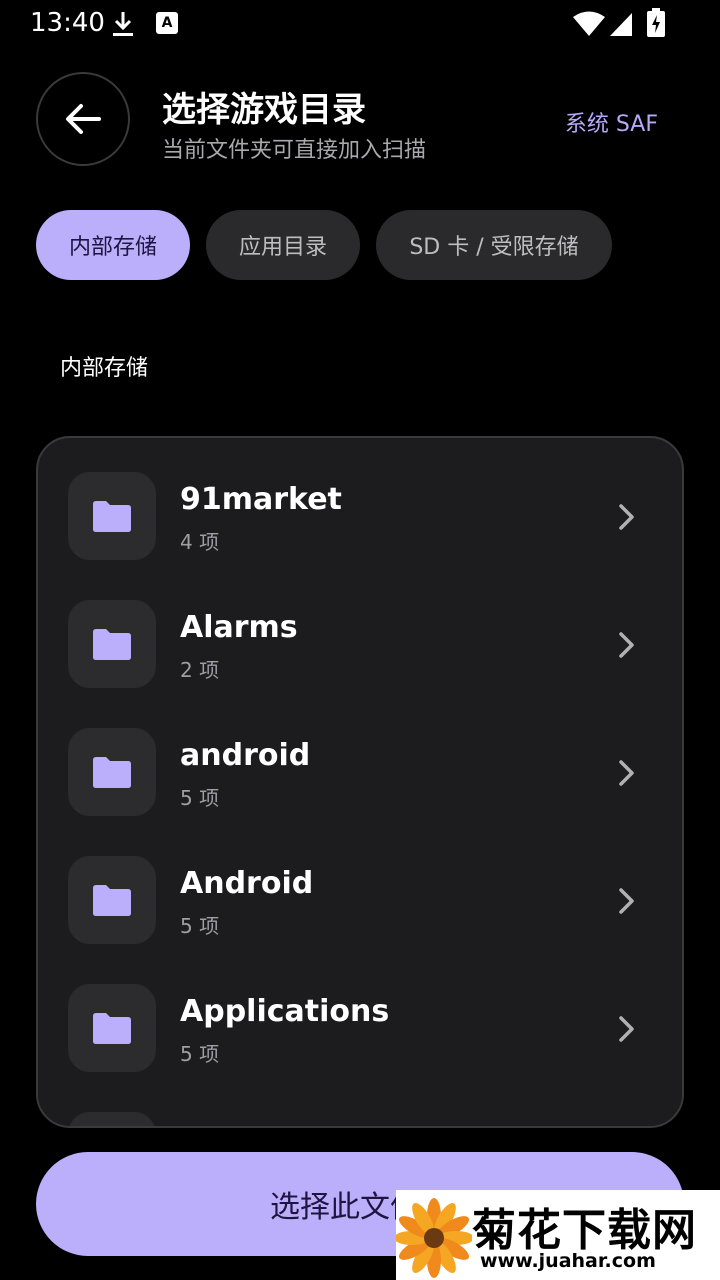 This screenshot has height=1280, width=720. Describe the element at coordinates (123, 24) in the screenshot. I see `download-icon` at that location.